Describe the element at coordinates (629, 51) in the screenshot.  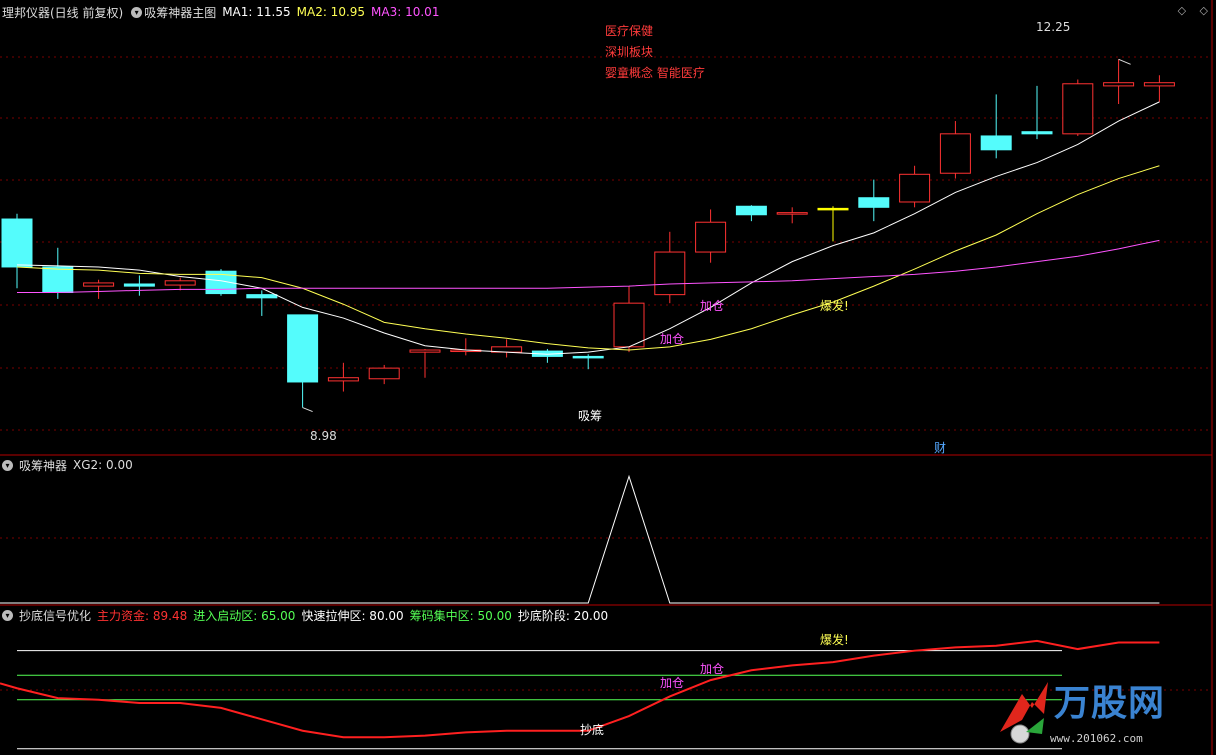
I see `news-tag-2: 深圳板块` at that location.